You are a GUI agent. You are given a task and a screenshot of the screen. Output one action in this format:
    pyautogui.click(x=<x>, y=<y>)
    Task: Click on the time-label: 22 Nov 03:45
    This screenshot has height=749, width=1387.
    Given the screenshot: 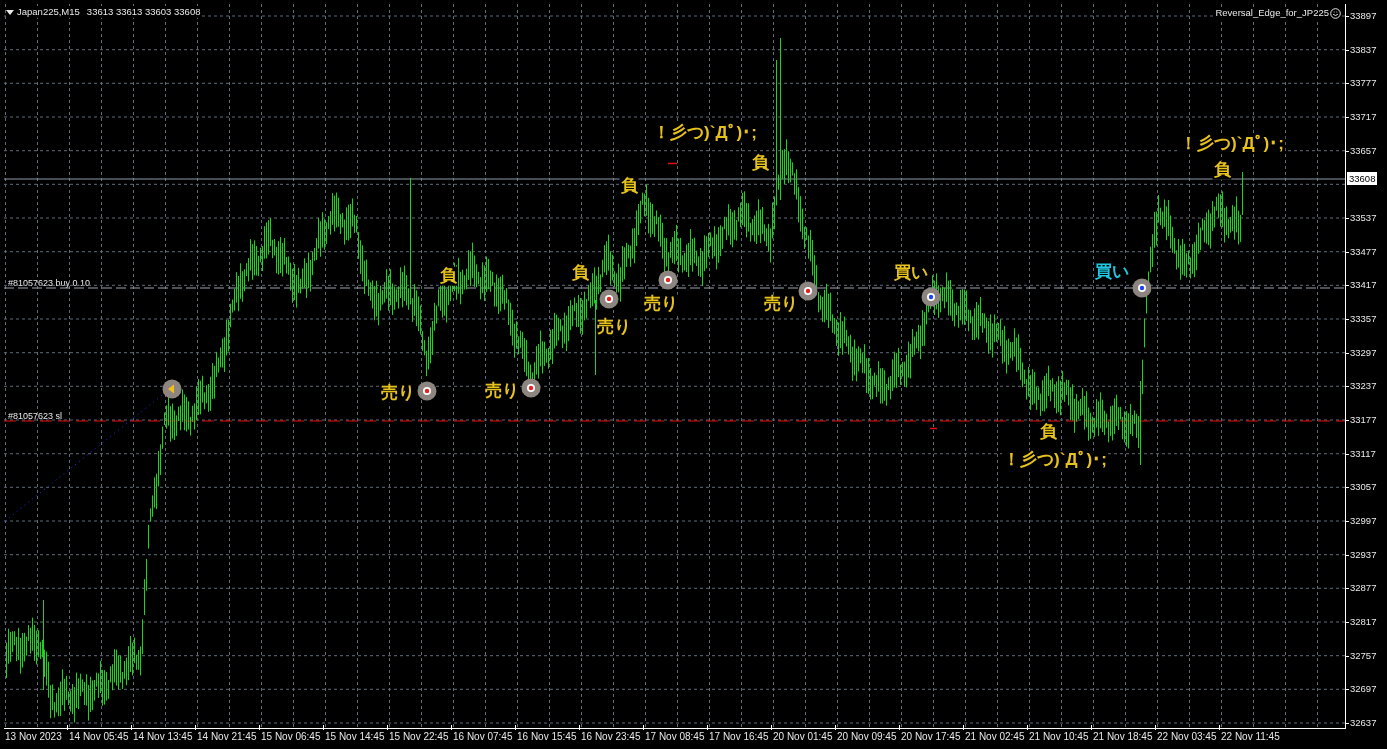 What is the action you would take?
    pyautogui.click(x=1187, y=736)
    